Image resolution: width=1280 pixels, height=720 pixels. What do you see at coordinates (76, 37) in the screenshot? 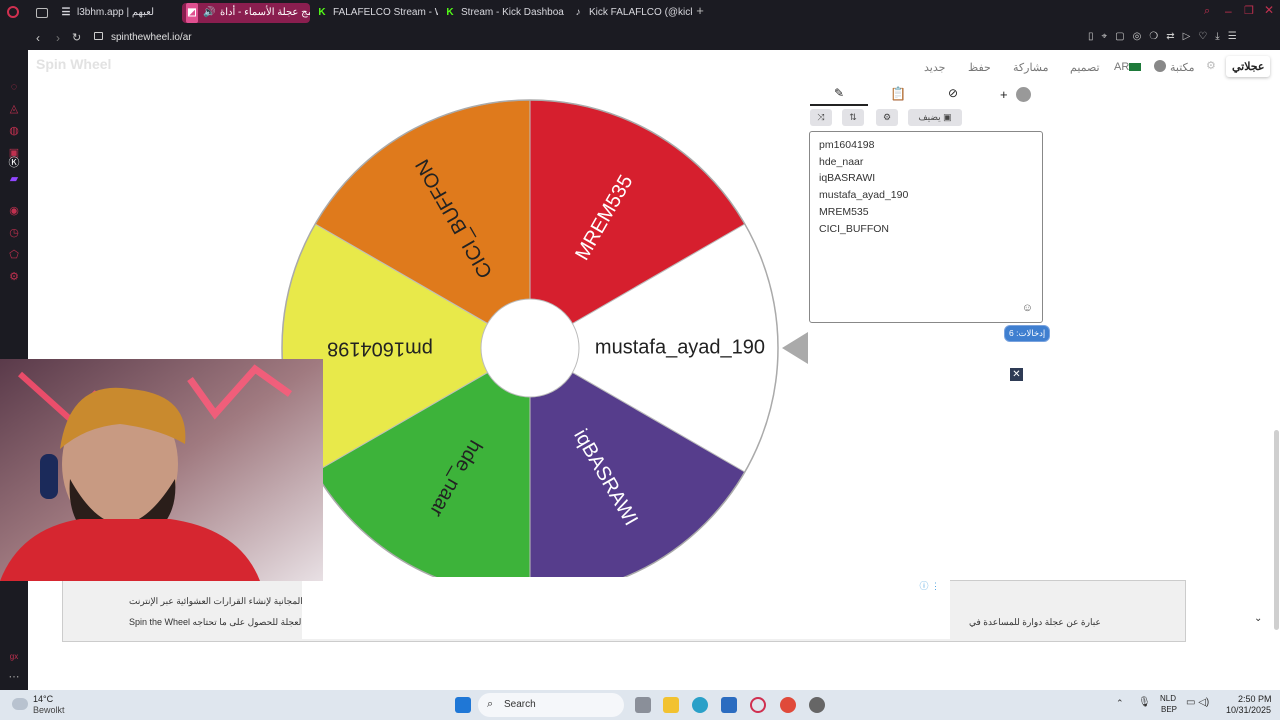
I see `reload-icon: ↻` at bounding box center [76, 37].